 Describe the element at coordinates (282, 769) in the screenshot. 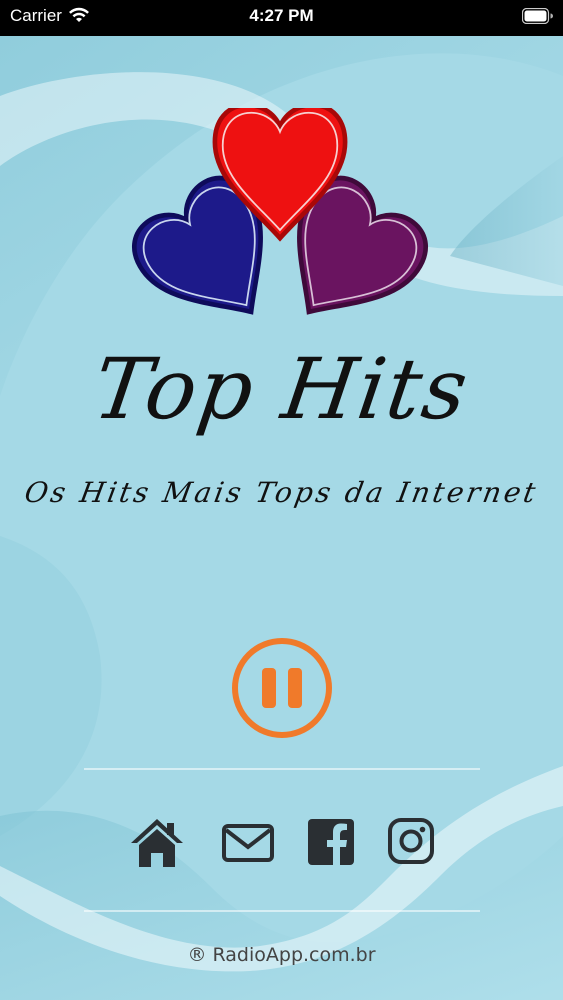

I see `divider-top` at that location.